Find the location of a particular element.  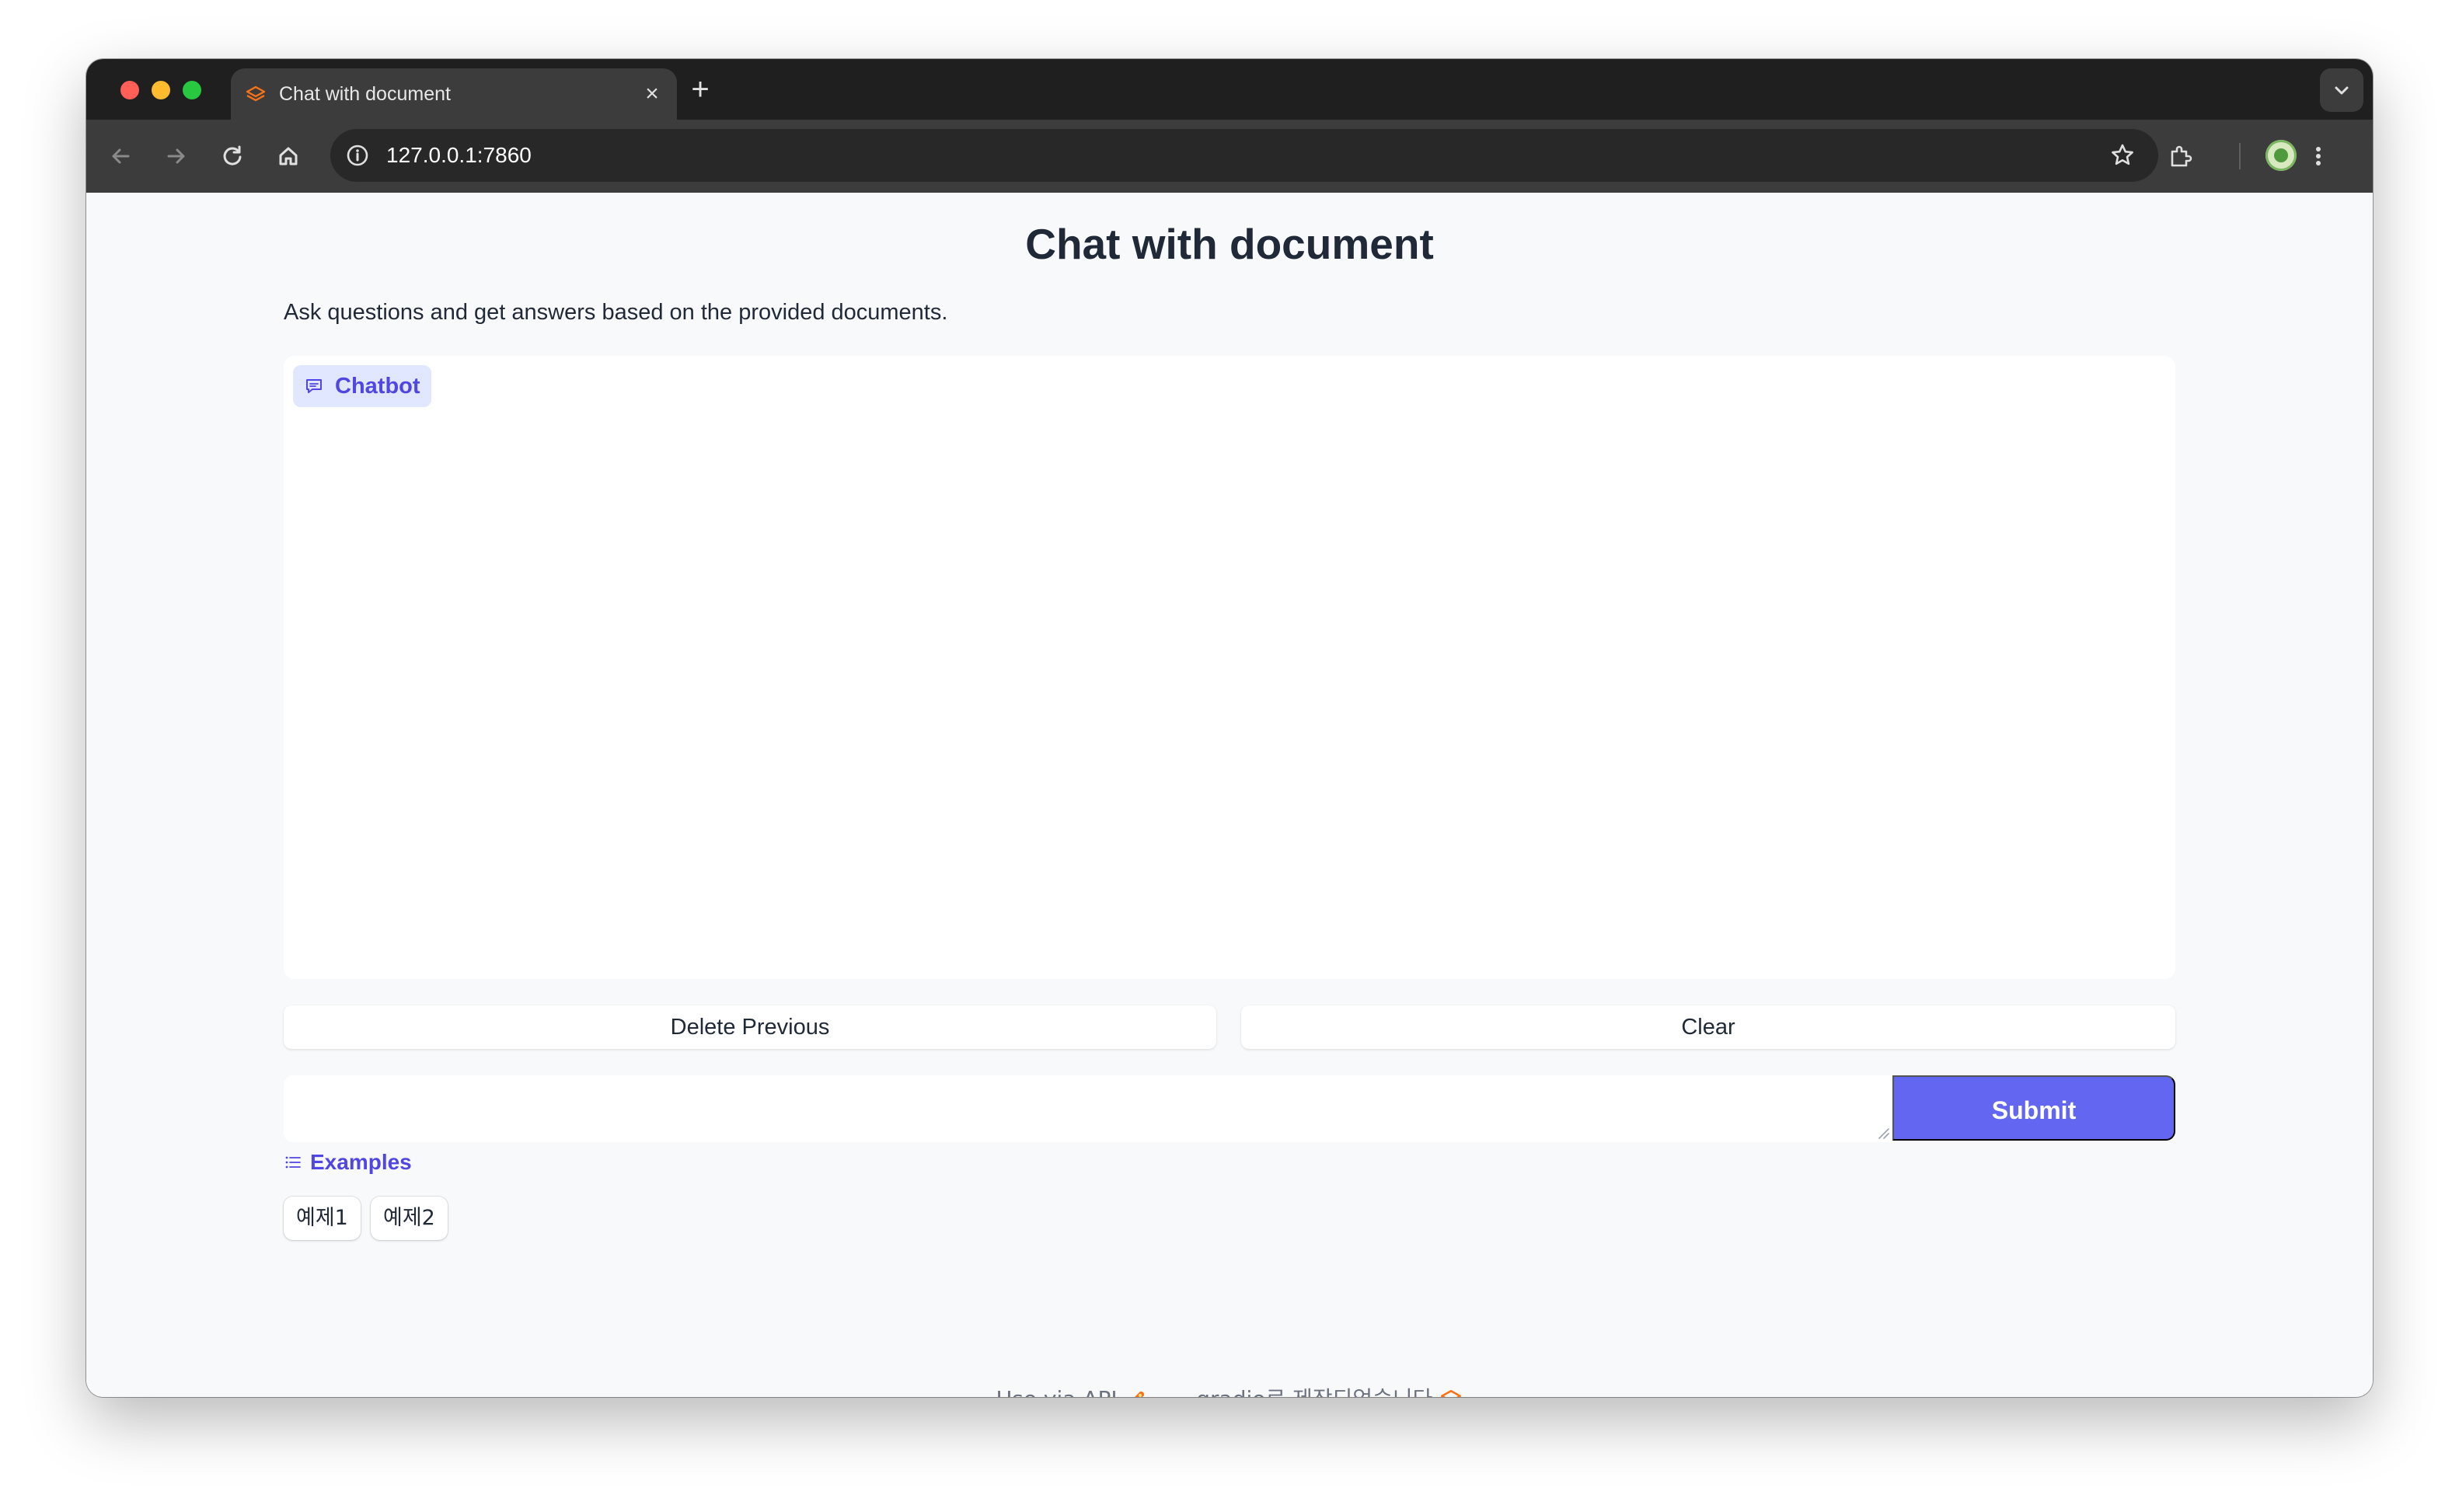

examples-label: Examples is located at coordinates (348, 1162).